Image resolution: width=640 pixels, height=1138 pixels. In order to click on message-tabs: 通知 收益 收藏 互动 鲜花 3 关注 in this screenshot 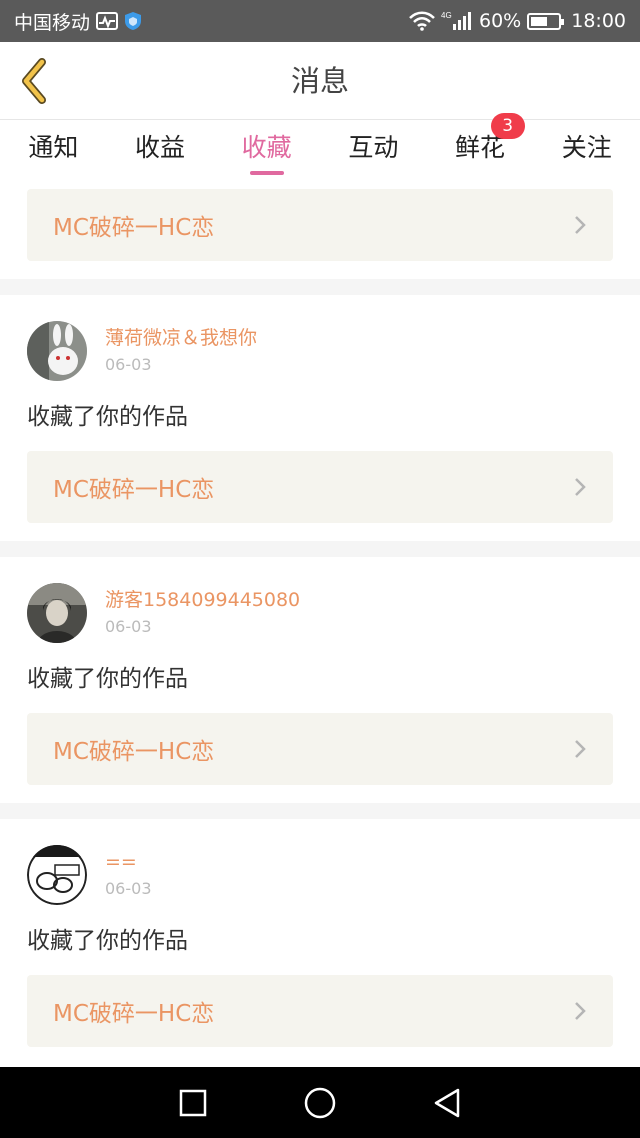, I will do `click(320, 147)`.